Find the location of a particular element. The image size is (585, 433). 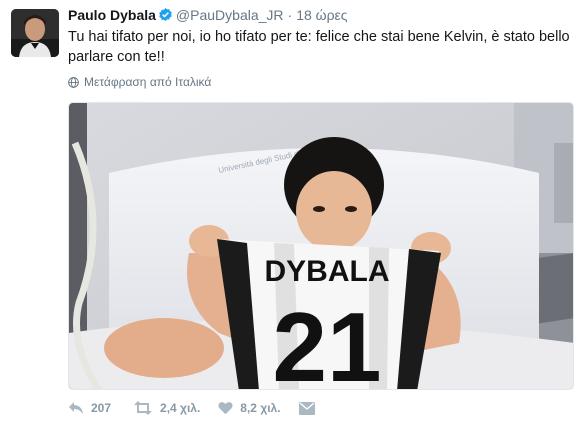

verified-badge-icon is located at coordinates (165, 16).